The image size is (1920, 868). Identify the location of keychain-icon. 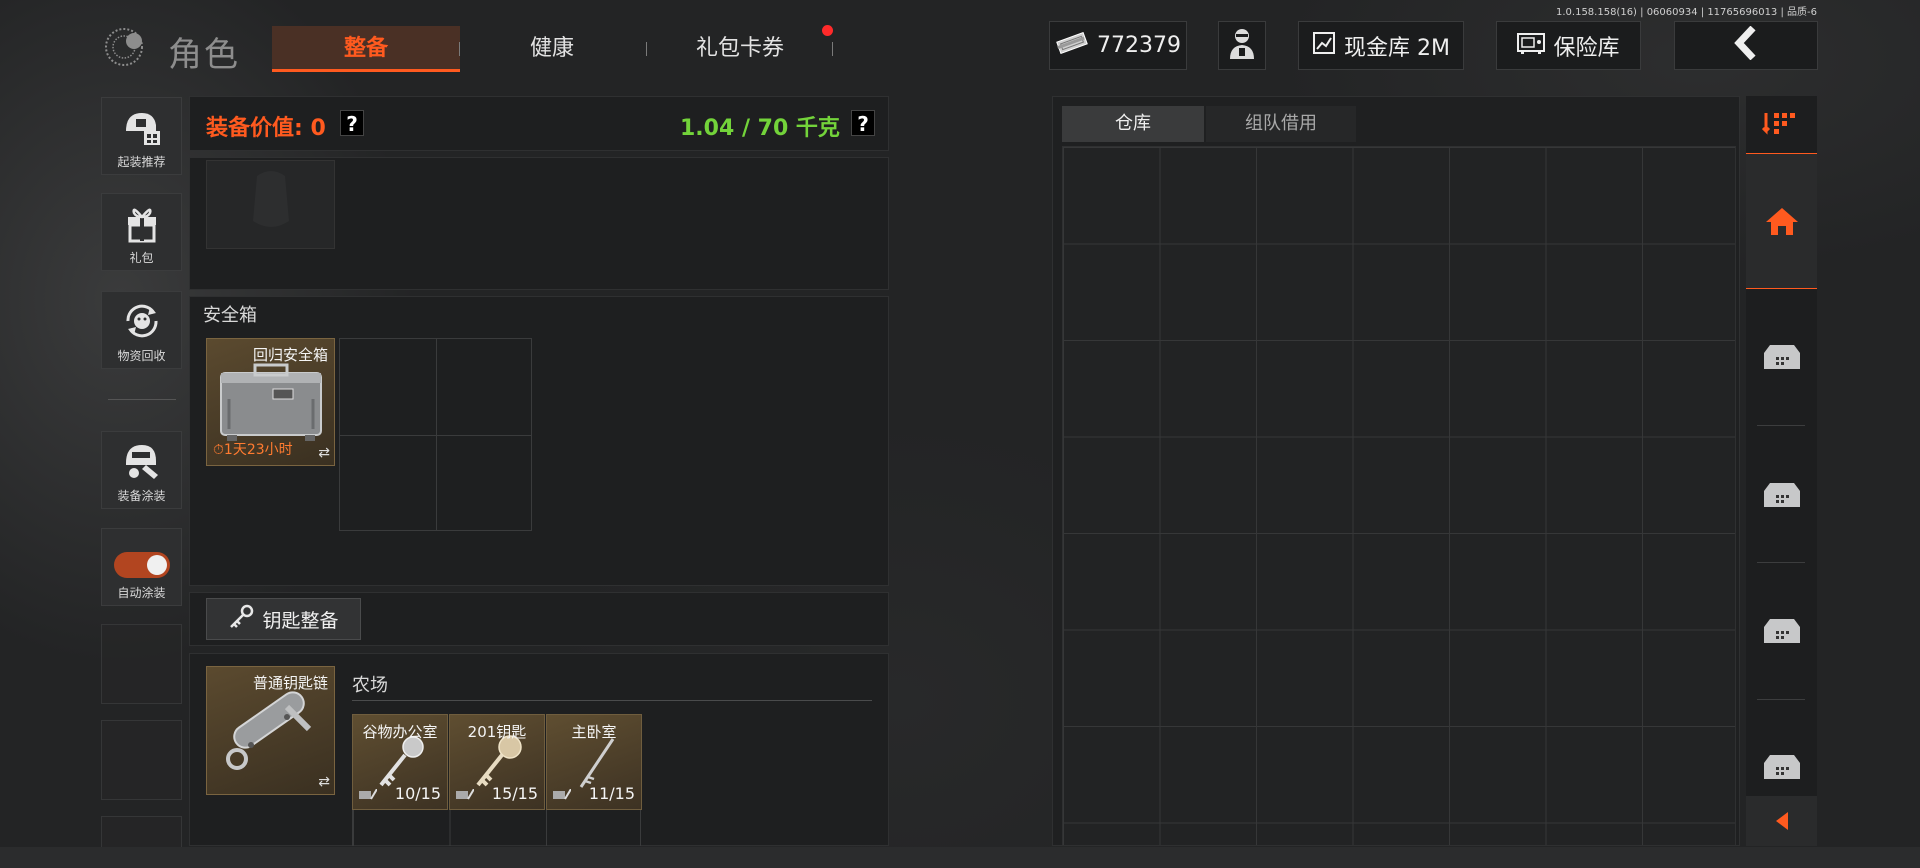
(269, 730).